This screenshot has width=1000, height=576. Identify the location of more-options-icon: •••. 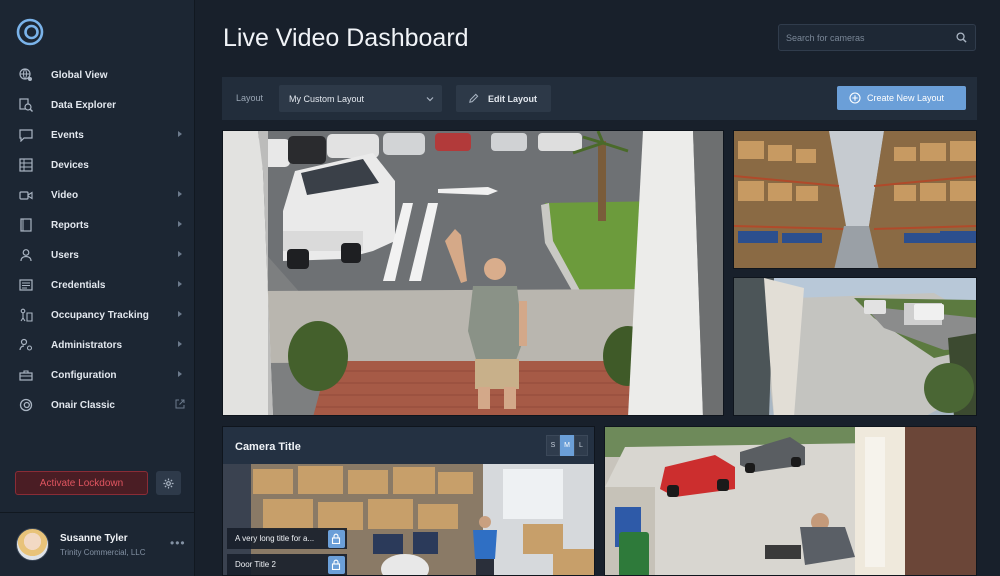
(178, 543).